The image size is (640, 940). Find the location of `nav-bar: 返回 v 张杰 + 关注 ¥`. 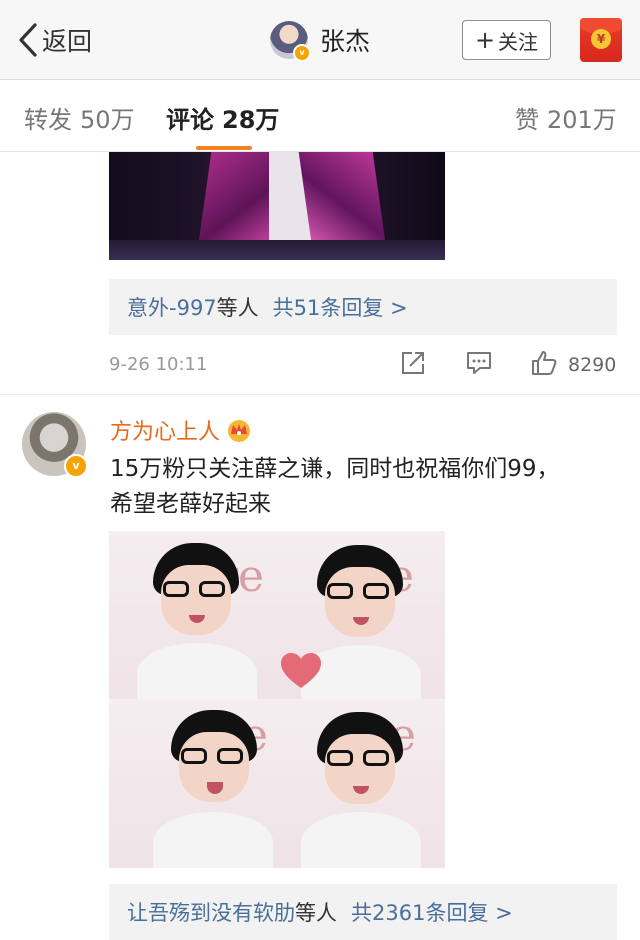

nav-bar: 返回 v 张杰 + 关注 ¥ is located at coordinates (320, 40).